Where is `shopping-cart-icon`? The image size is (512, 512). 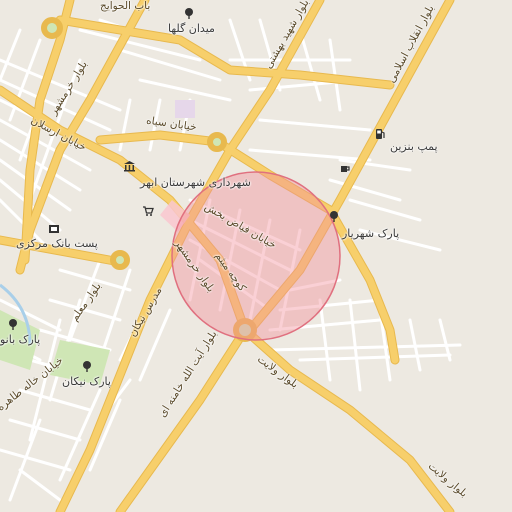 shopping-cart-icon is located at coordinates (149, 212).